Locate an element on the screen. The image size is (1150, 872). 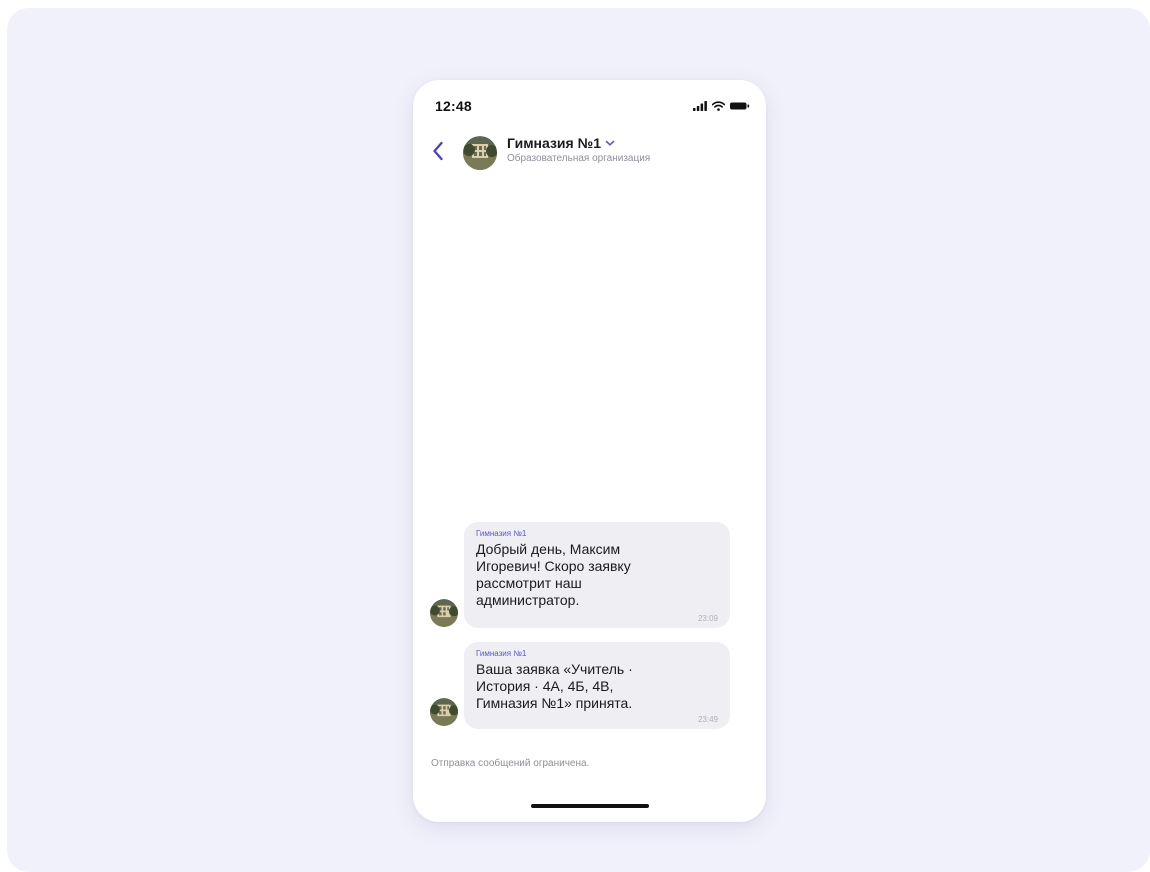
cellular-signal-icon is located at coordinates (700, 106).